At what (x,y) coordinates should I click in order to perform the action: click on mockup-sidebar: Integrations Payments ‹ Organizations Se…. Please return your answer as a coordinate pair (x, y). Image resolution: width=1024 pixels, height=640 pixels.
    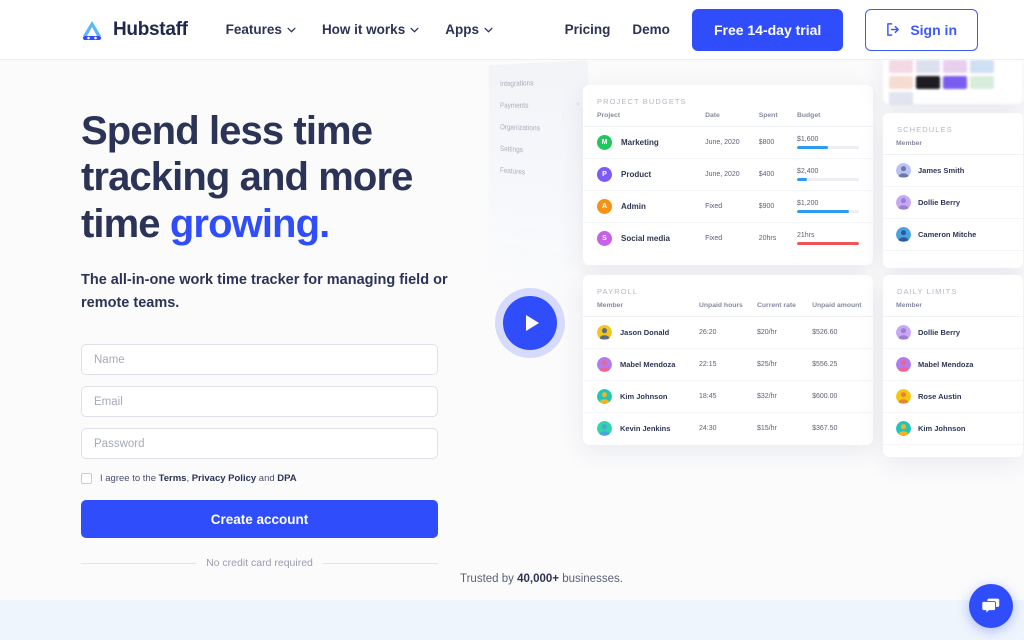
    Looking at the image, I should click on (538, 190).